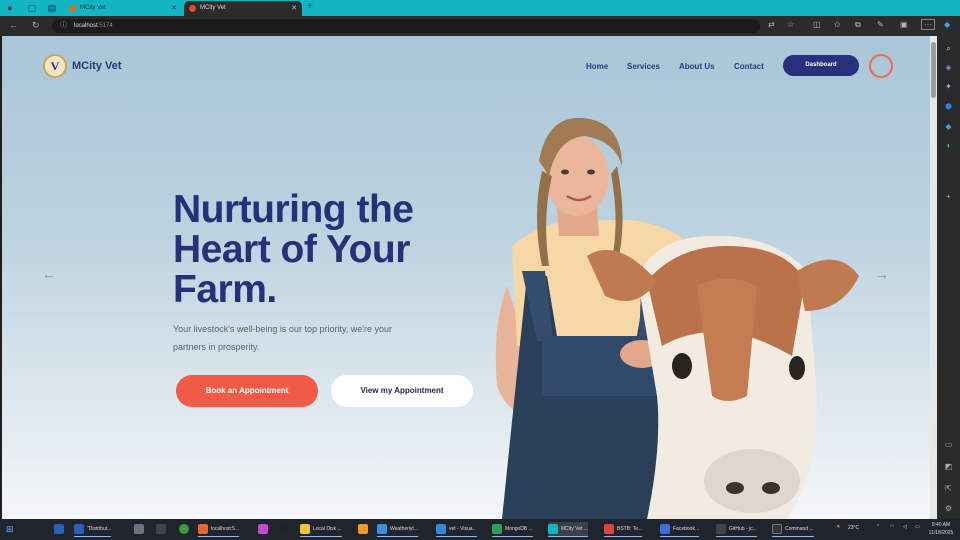  I want to click on copilot-icon: ◆, so click(947, 24).